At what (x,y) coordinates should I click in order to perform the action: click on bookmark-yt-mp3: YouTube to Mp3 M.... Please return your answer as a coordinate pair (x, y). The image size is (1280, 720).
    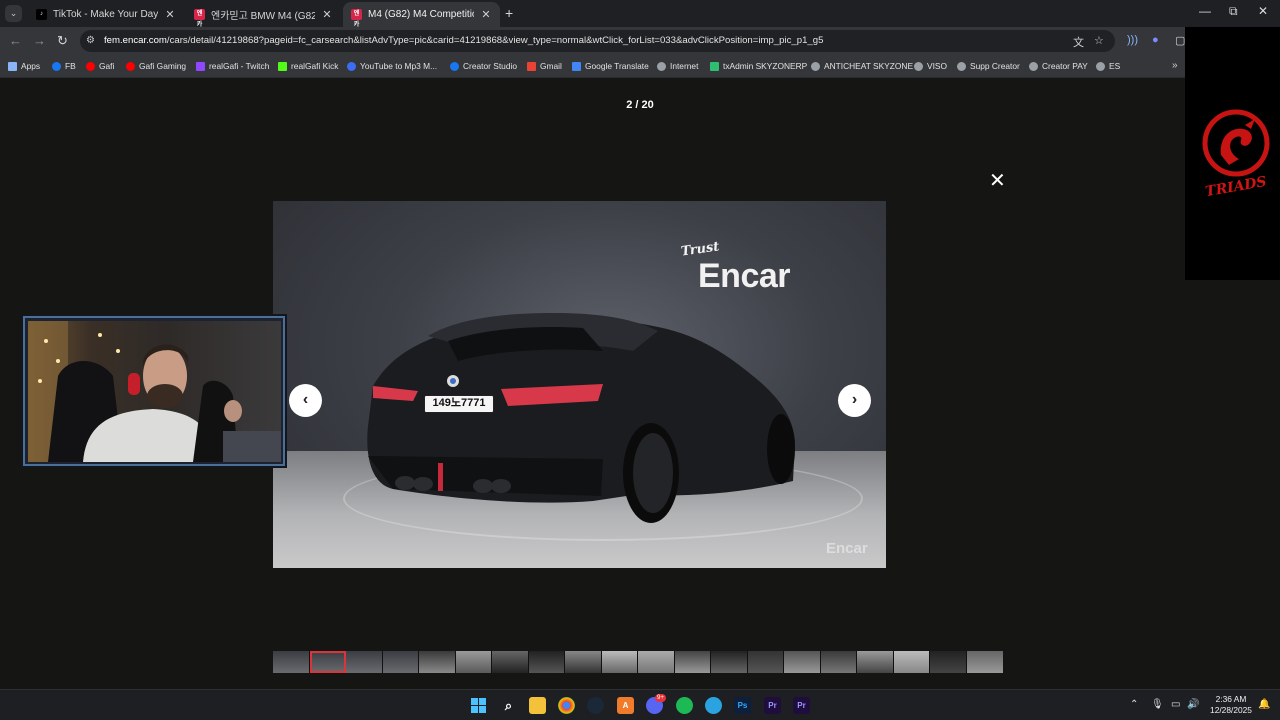
    Looking at the image, I should click on (392, 66).